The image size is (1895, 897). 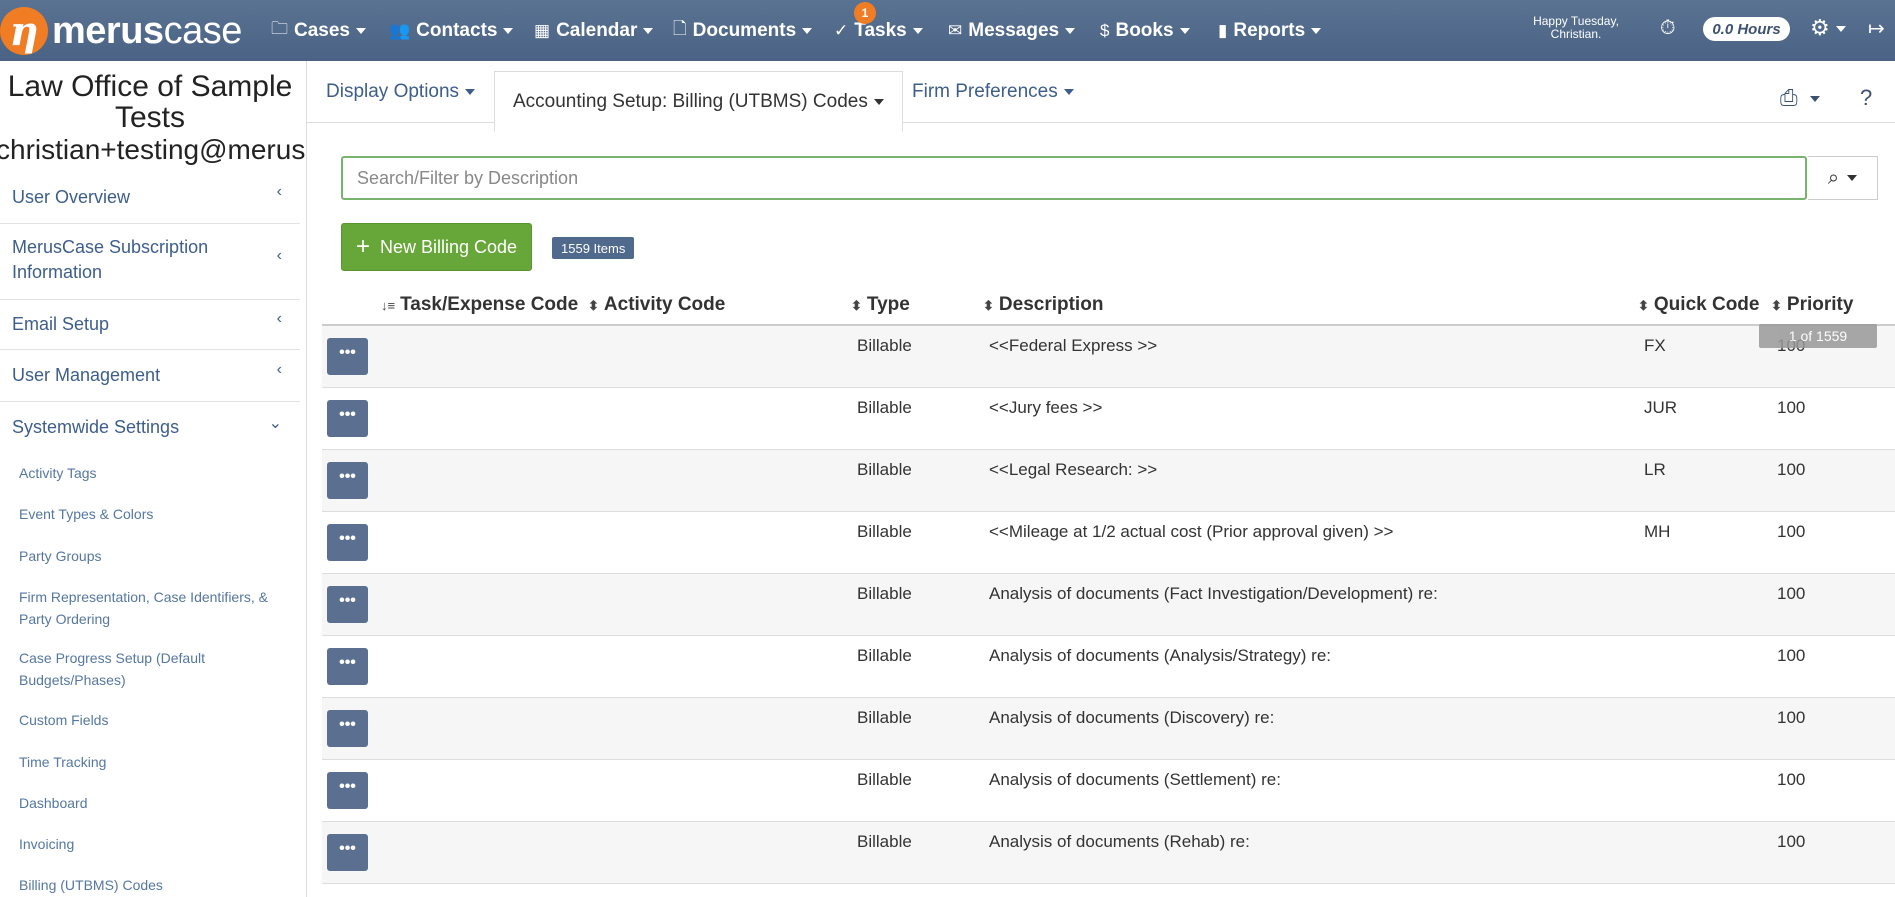 I want to click on tab-display-options: Display Options, so click(x=401, y=91).